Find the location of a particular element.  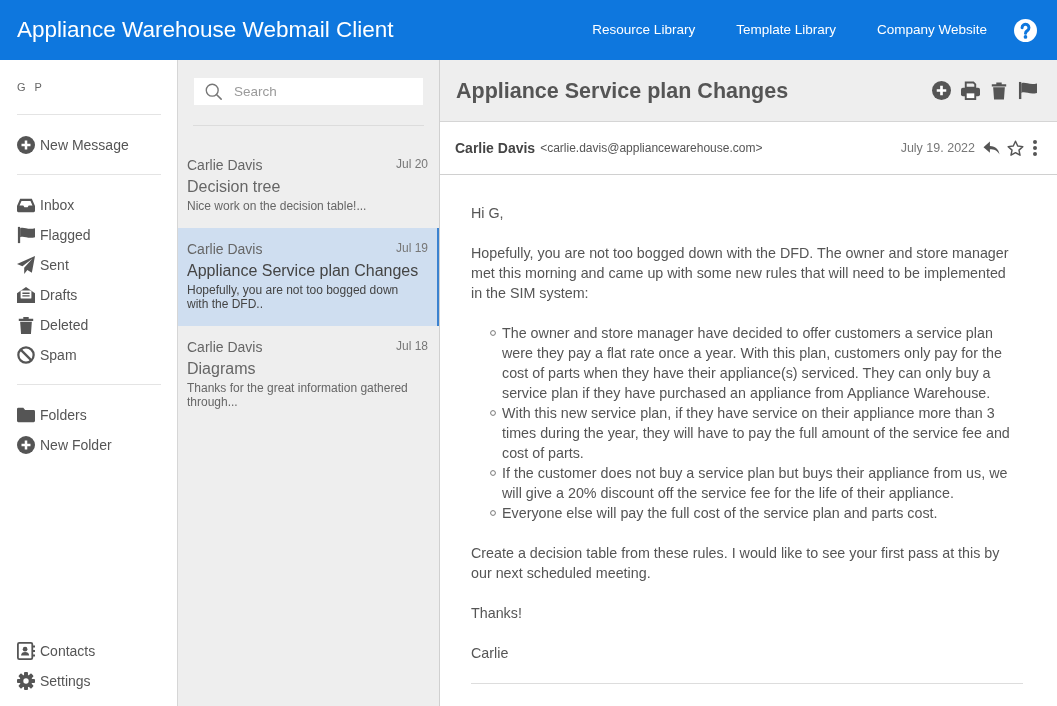

message-paragraph: Create a decision table from these rules. I would like to see your first pass at this by our next scheduled meeting. is located at coordinates (736, 563).